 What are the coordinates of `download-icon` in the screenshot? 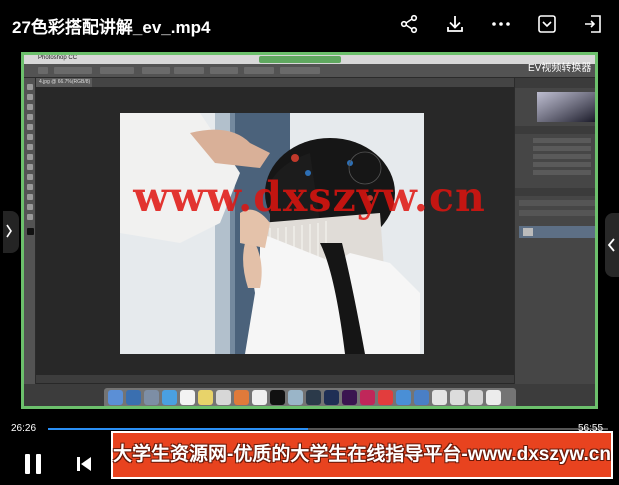 It's located at (455, 24).